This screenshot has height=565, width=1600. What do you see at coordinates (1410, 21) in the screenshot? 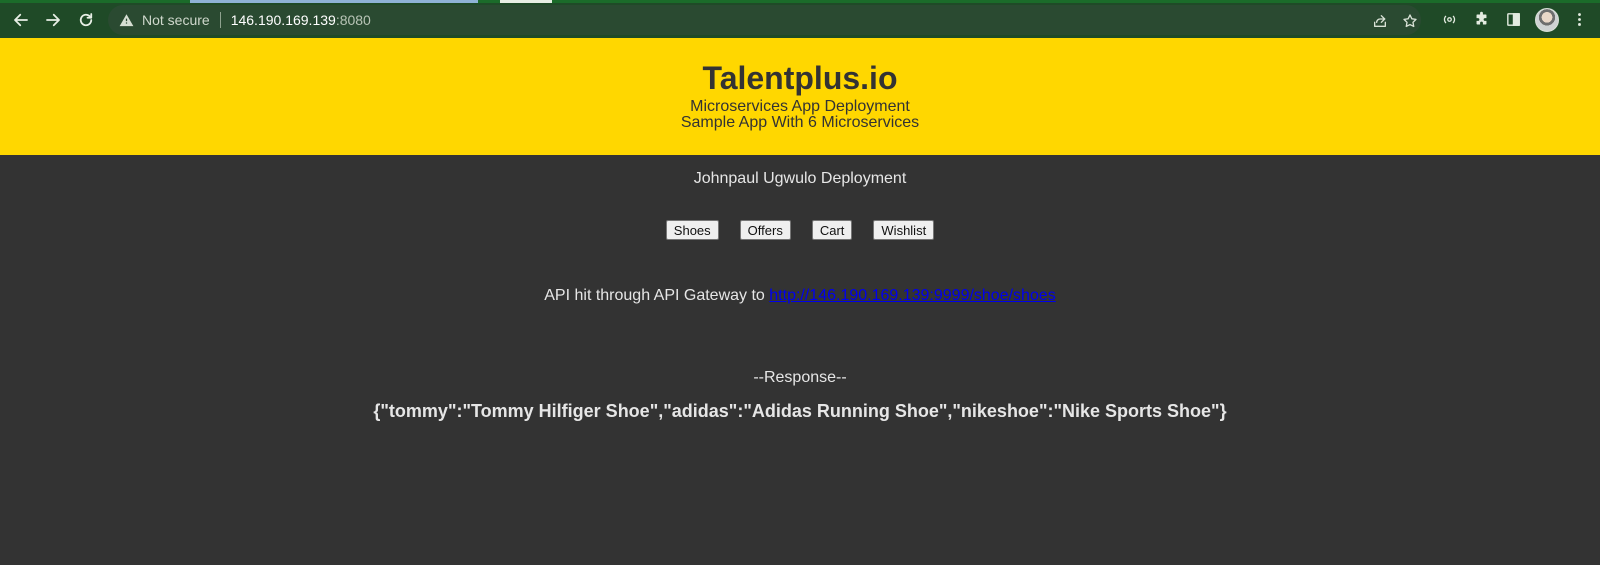
I see `bookmark-star-icon` at bounding box center [1410, 21].